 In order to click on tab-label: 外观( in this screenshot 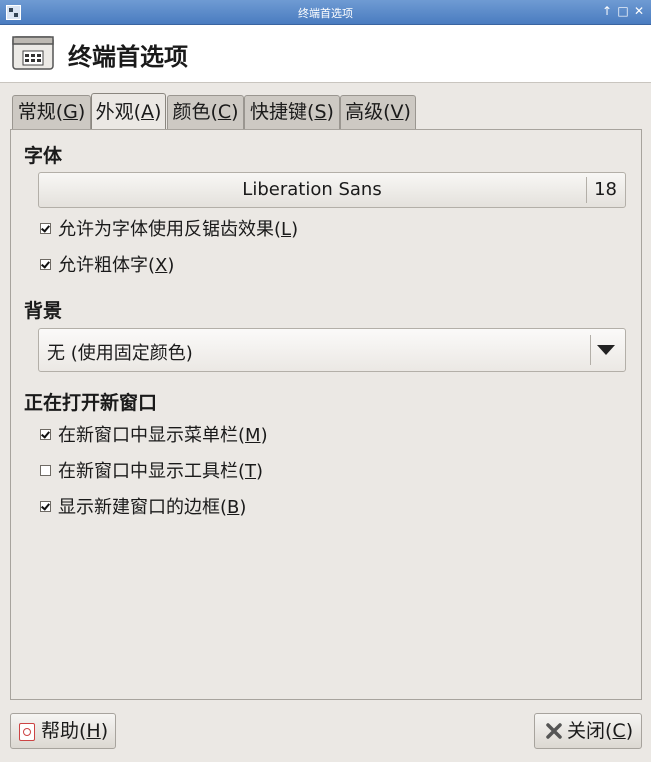, I will do `click(118, 112)`.